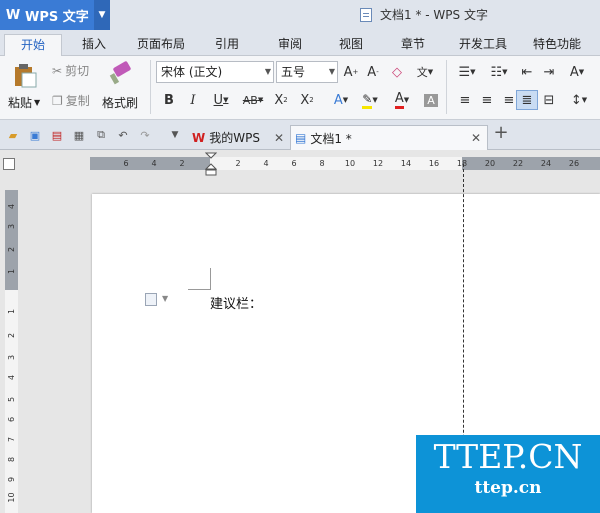  I want to click on indent-marker-icon, so click(211, 164).